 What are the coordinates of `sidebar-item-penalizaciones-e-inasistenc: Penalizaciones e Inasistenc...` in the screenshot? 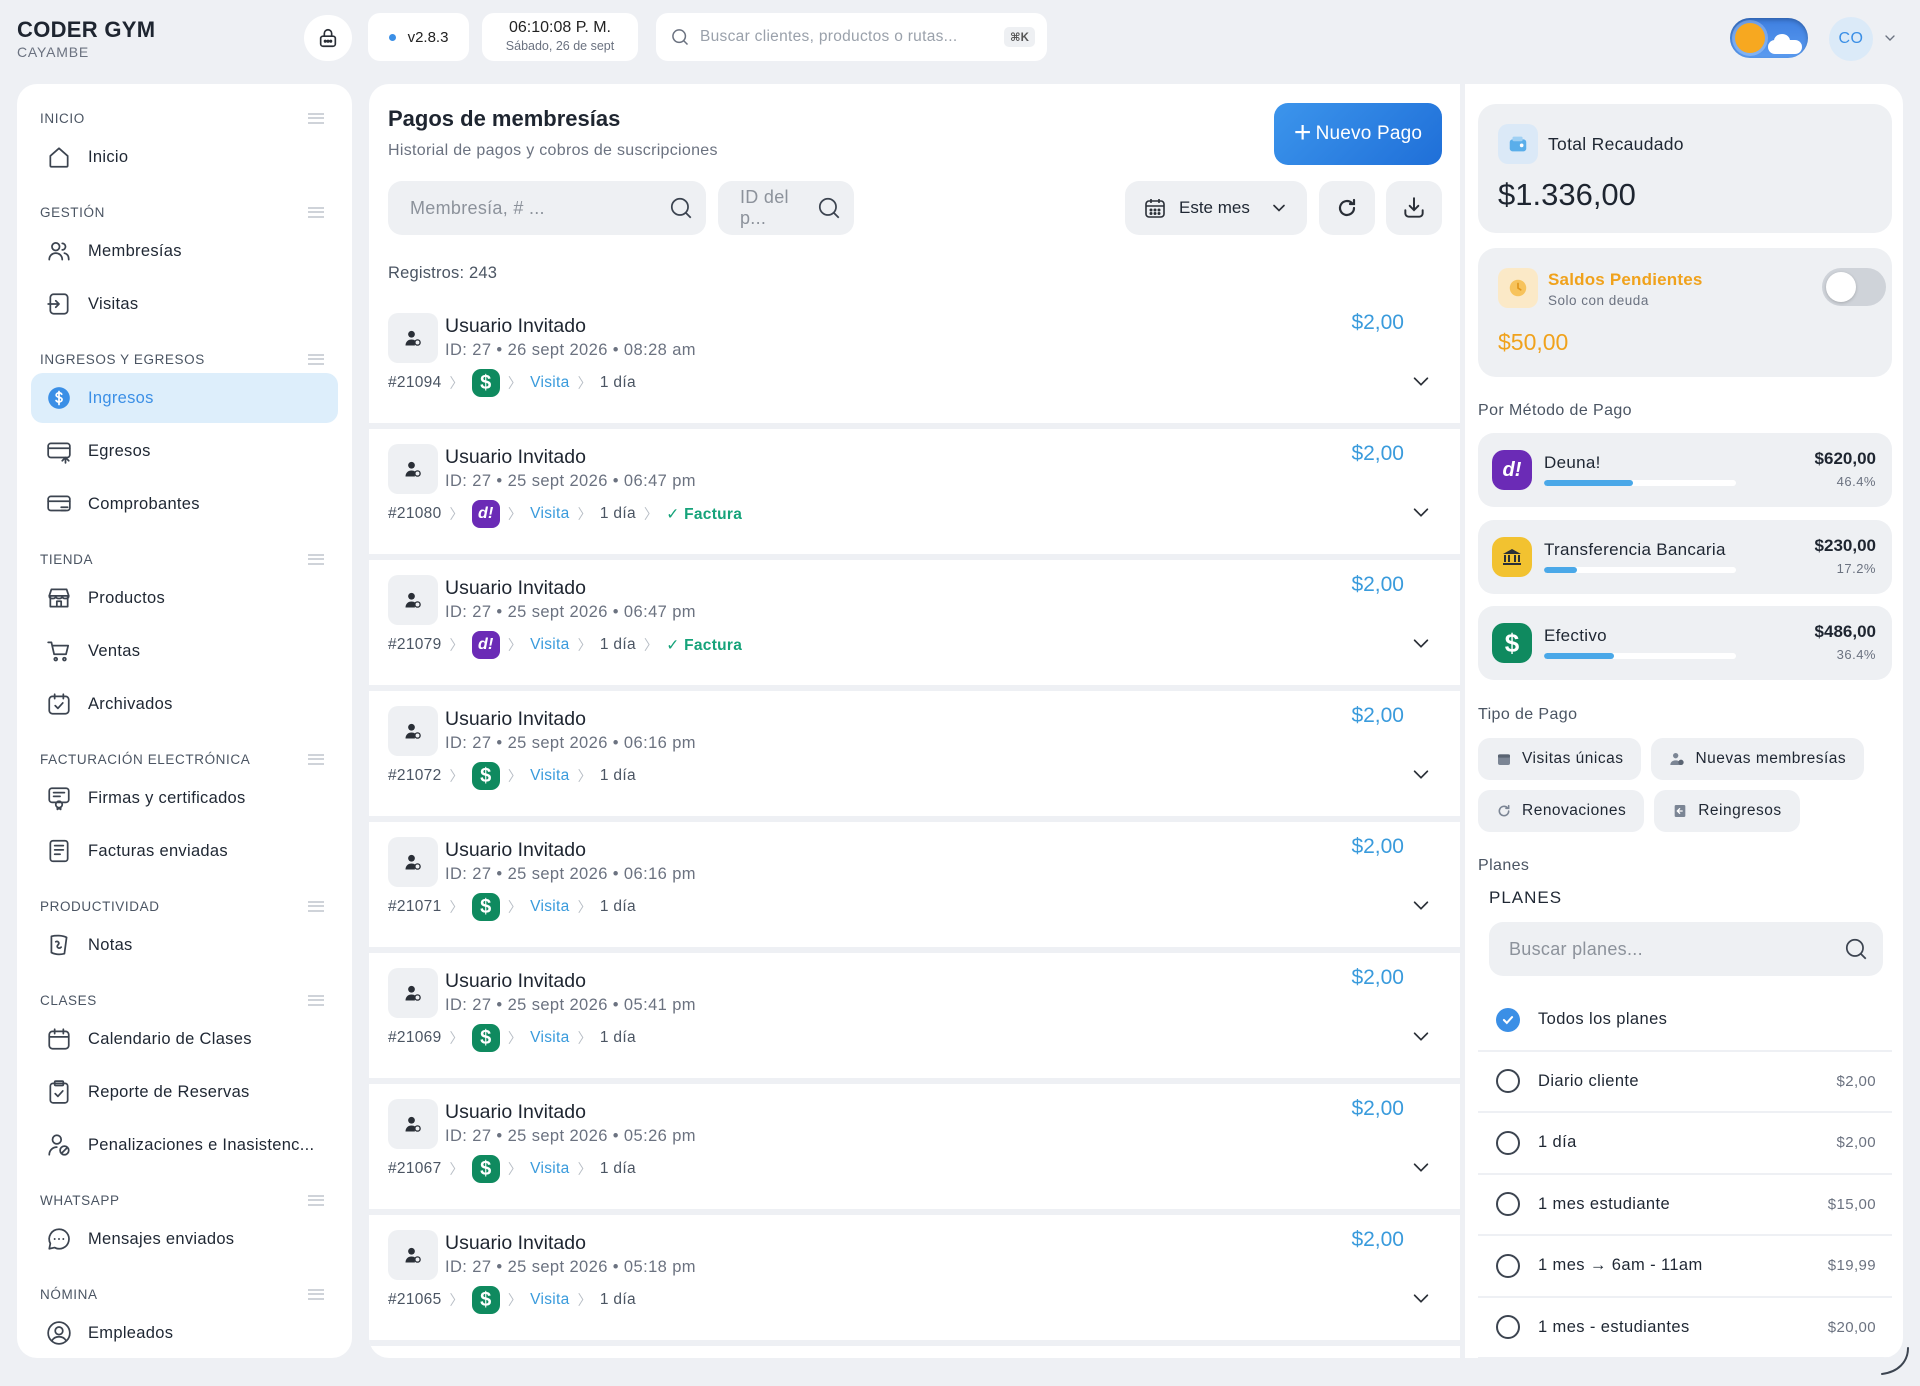 It's located at (184, 1145).